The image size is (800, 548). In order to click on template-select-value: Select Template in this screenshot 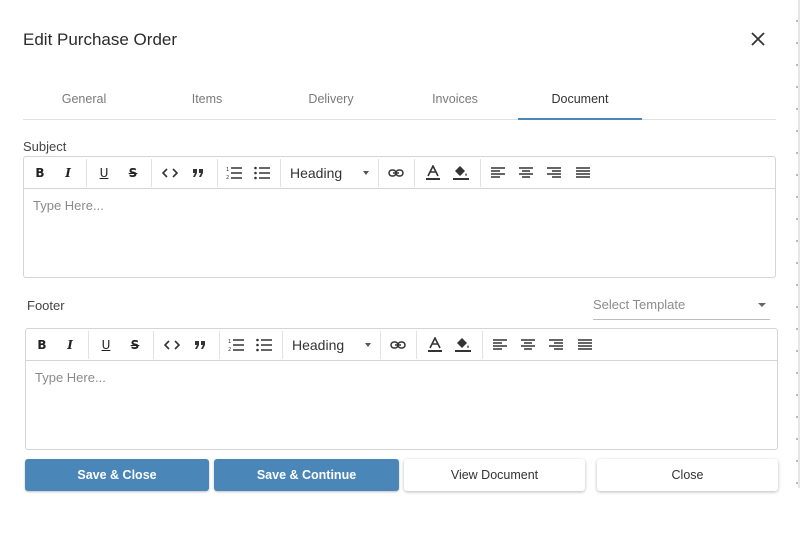, I will do `click(639, 304)`.